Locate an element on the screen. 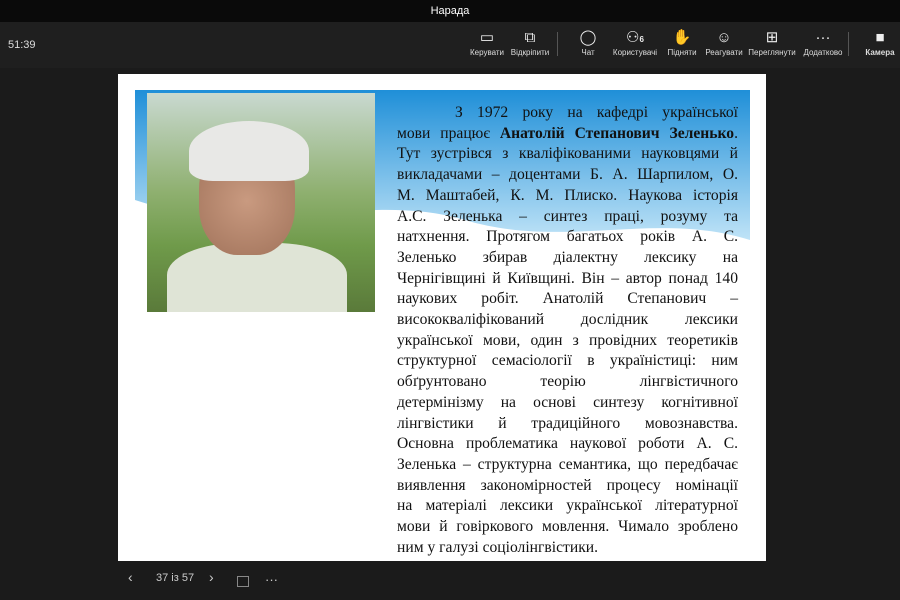  meeting-timer: 51:39 is located at coordinates (22, 45).